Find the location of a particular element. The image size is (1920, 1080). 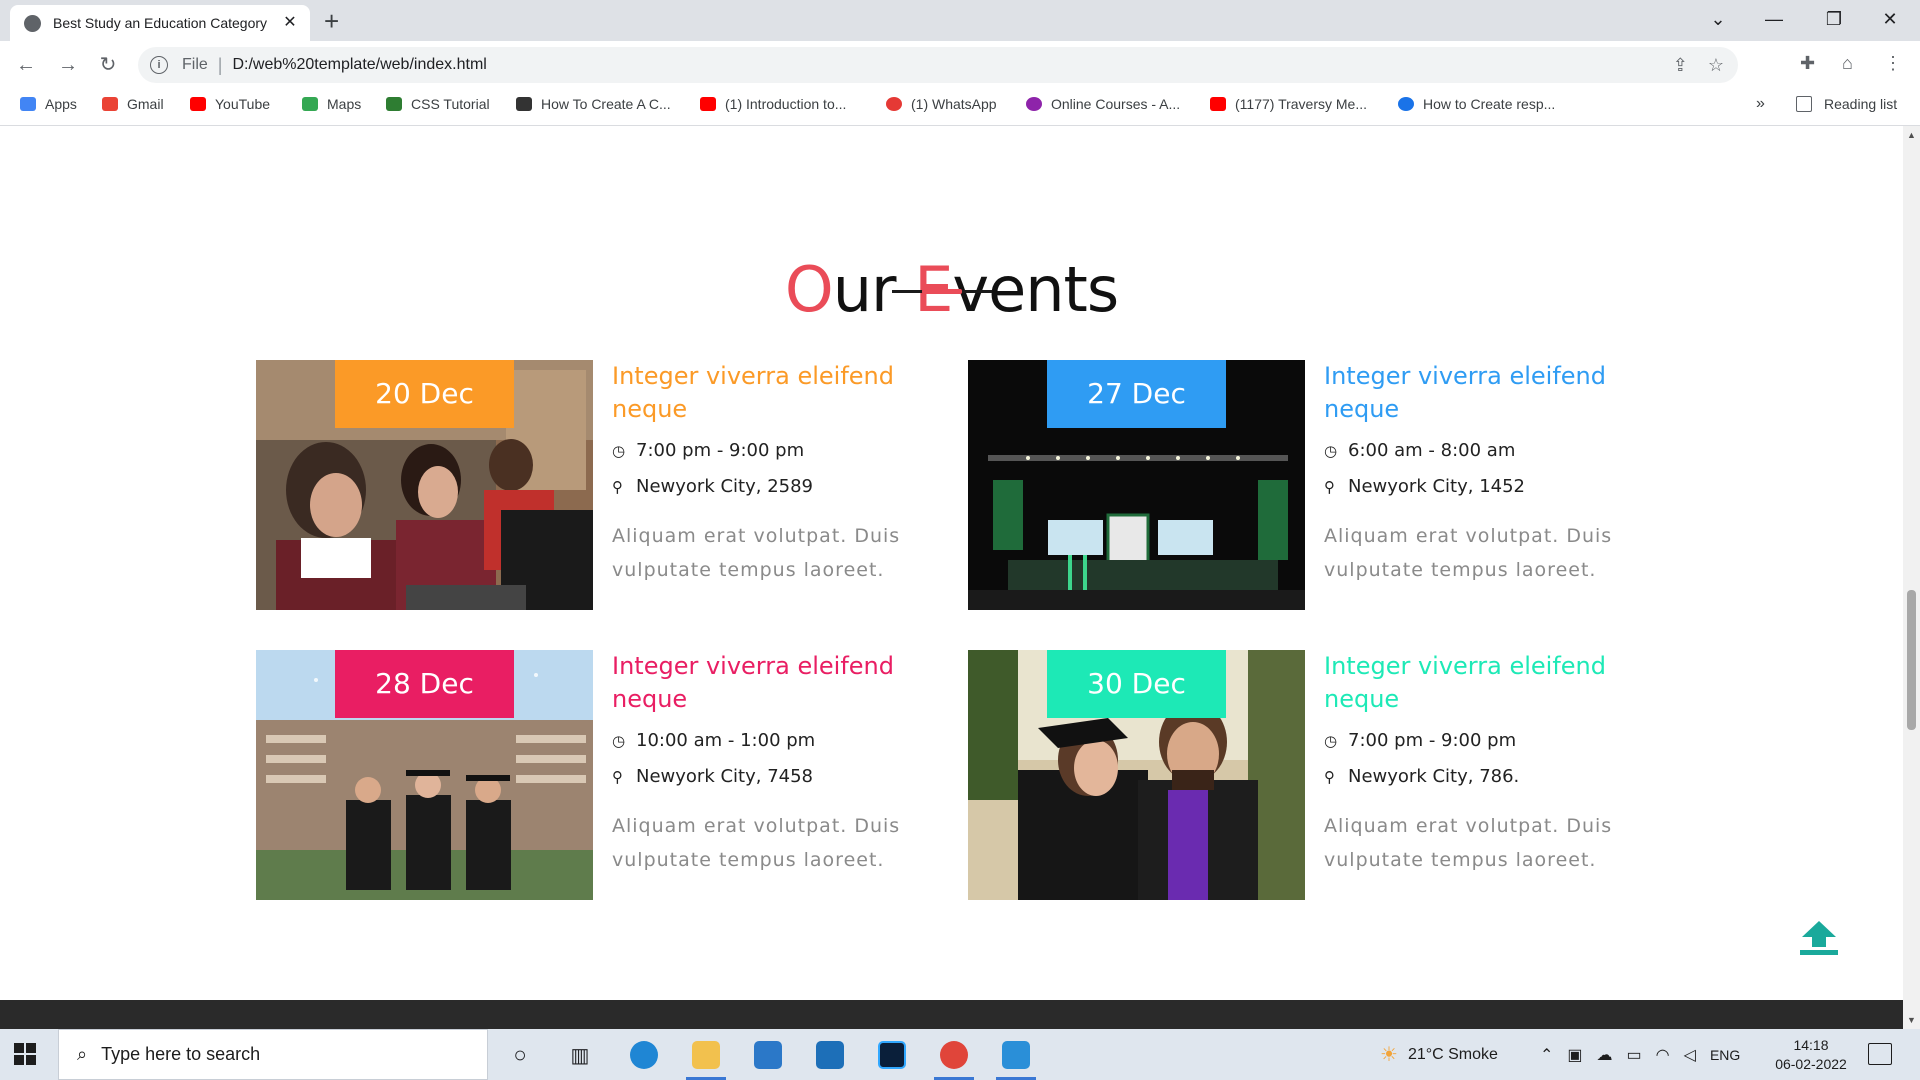

title-underline is located at coordinates (942, 291).